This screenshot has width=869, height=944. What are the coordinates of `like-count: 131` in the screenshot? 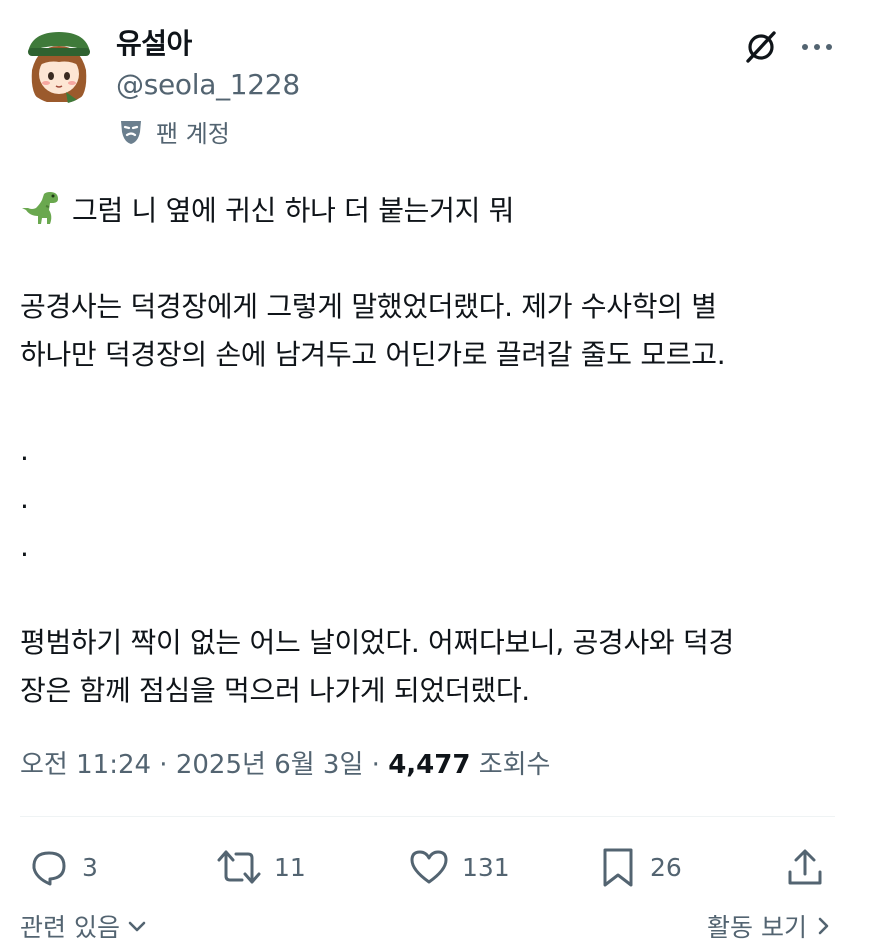 It's located at (486, 867).